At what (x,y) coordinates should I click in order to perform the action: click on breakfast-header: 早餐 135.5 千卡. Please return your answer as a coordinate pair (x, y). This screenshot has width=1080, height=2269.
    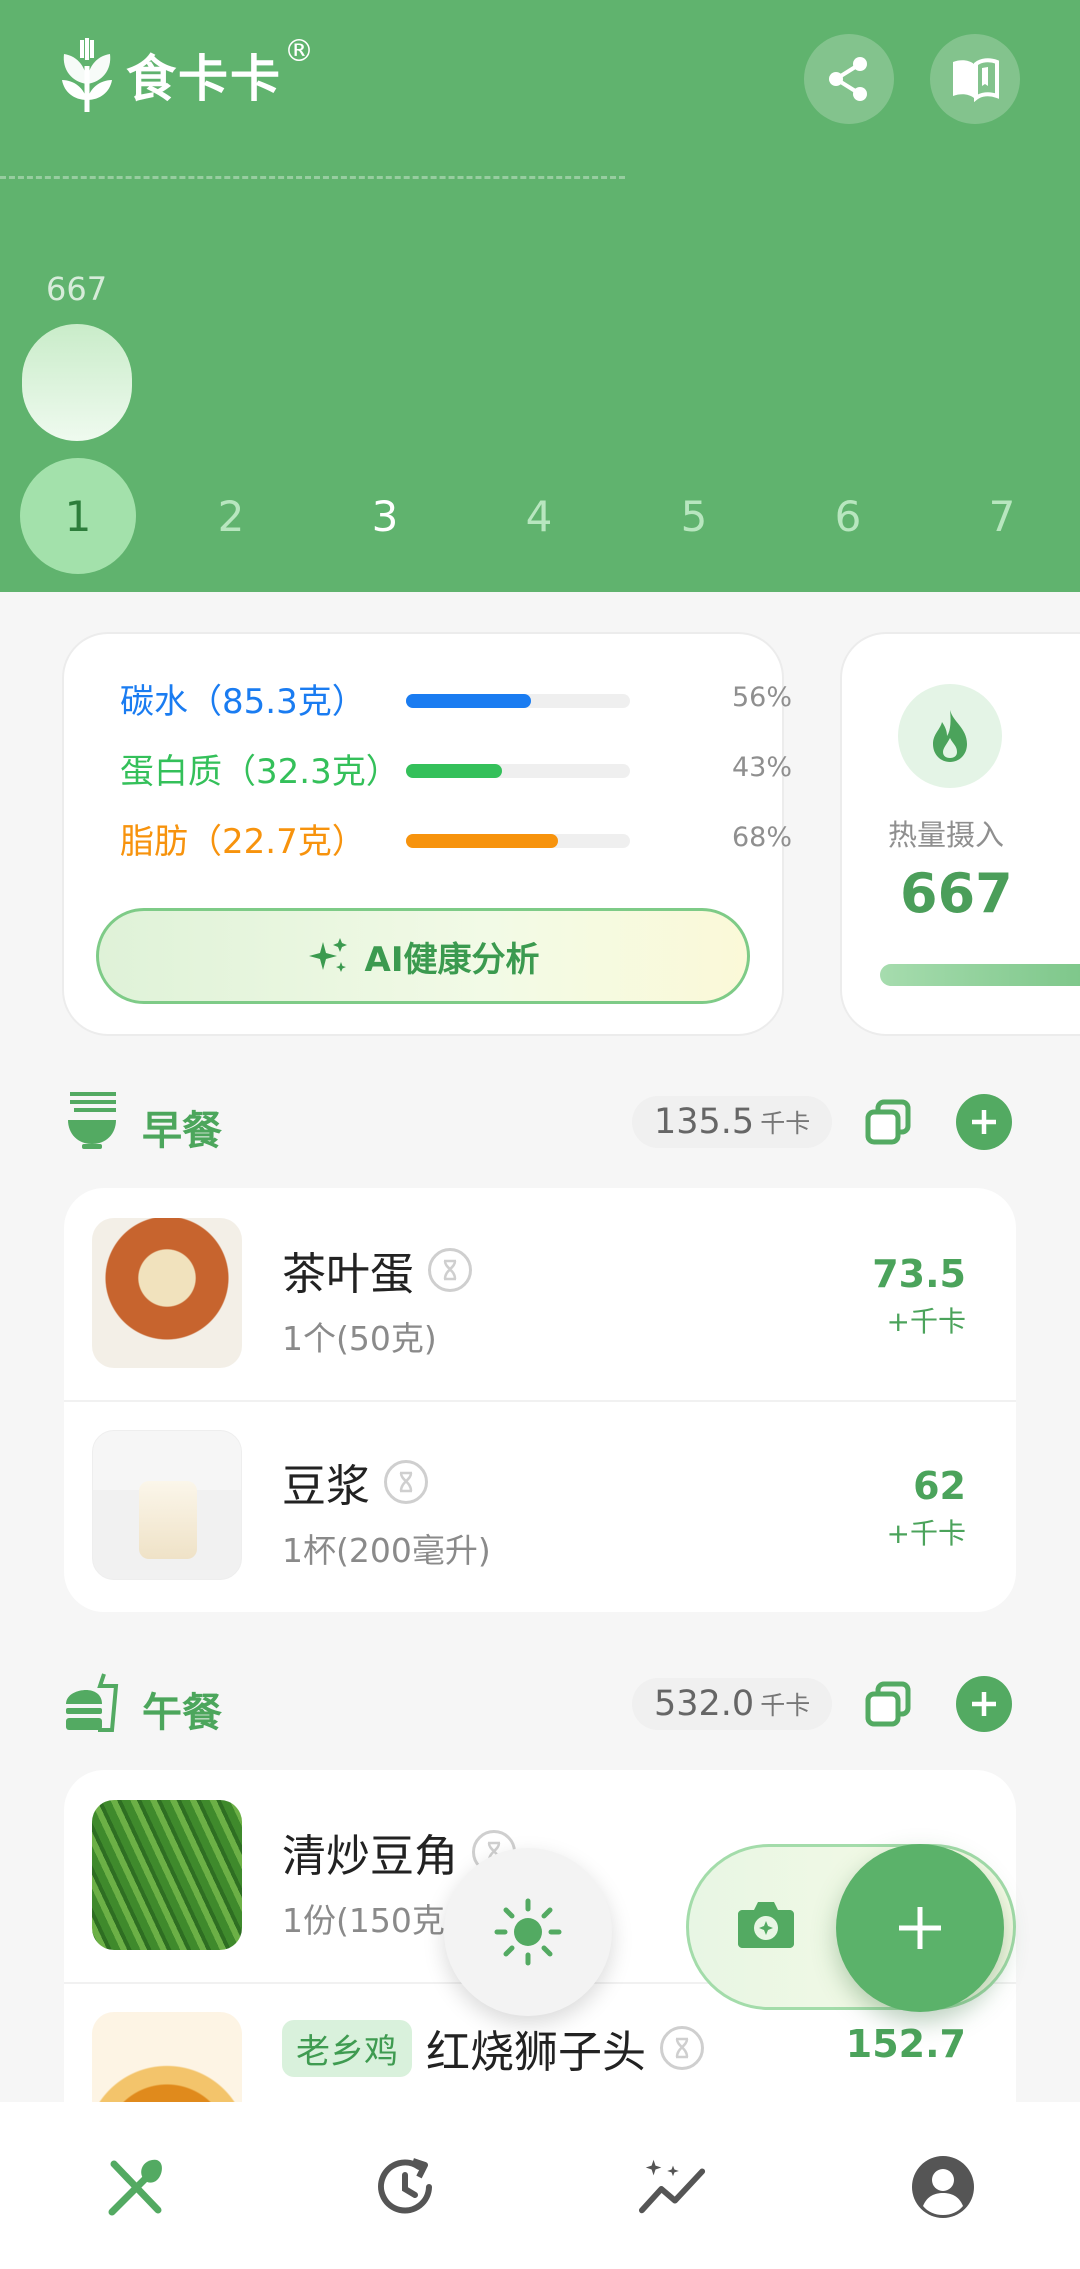
    Looking at the image, I should click on (544, 1123).